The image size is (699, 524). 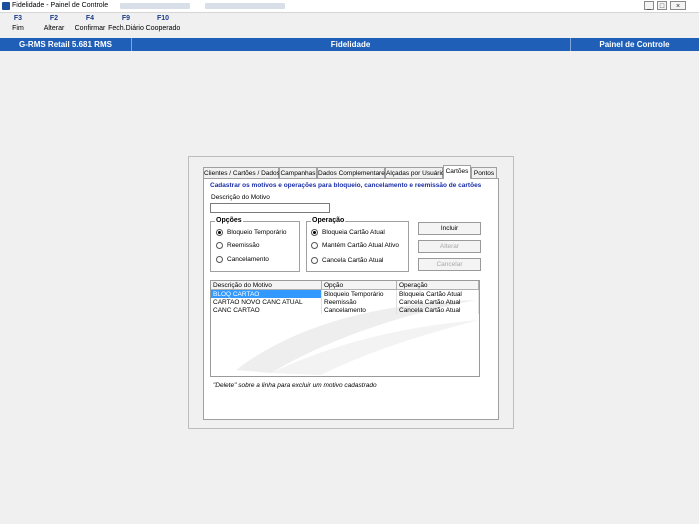 What do you see at coordinates (678, 5) in the screenshot?
I see `close-button: ×` at bounding box center [678, 5].